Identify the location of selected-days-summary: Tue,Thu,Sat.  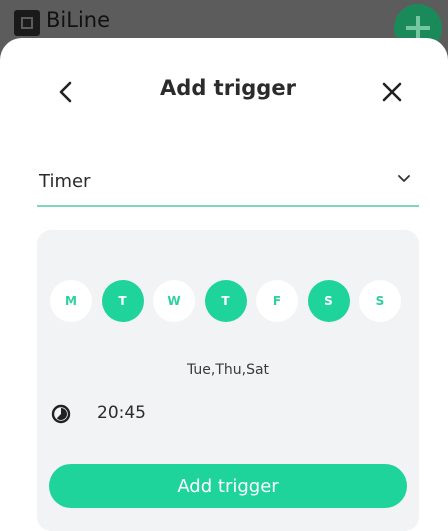
(228, 370).